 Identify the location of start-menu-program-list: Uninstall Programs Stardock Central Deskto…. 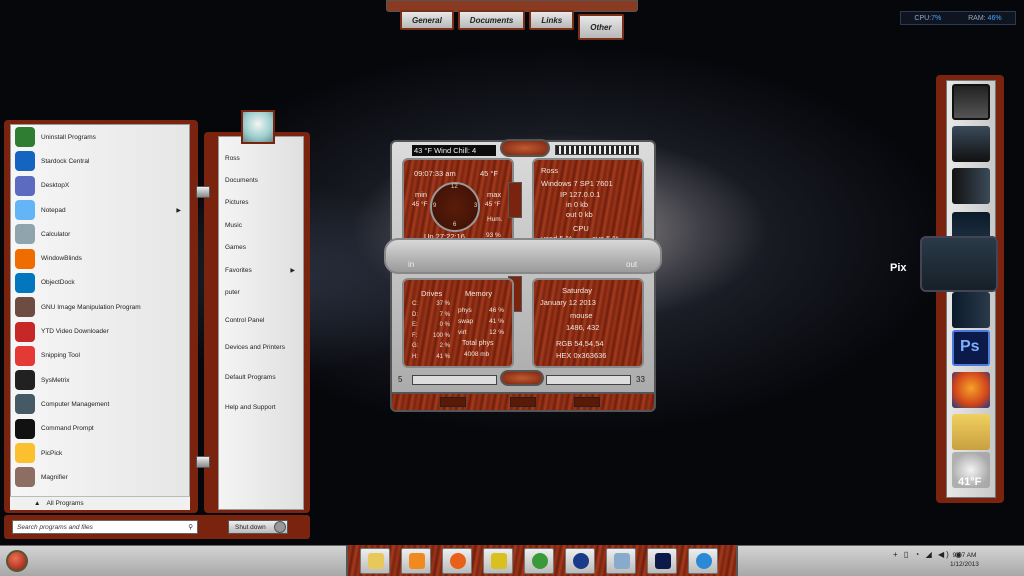
(100, 317).